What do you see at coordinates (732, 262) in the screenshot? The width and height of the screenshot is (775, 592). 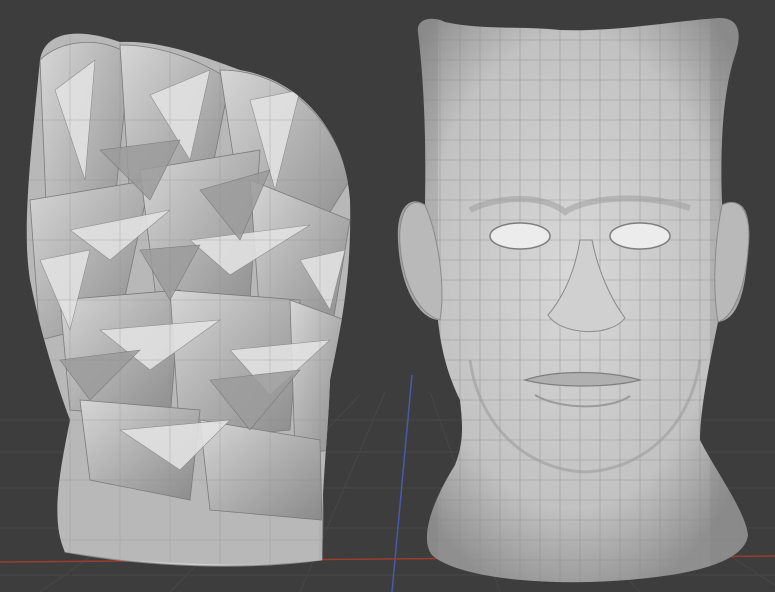 I see `right-ear` at bounding box center [732, 262].